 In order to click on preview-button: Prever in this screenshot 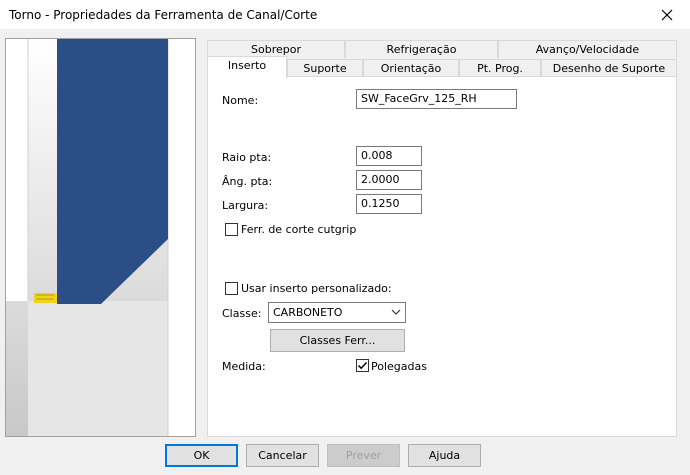, I will do `click(363, 455)`.